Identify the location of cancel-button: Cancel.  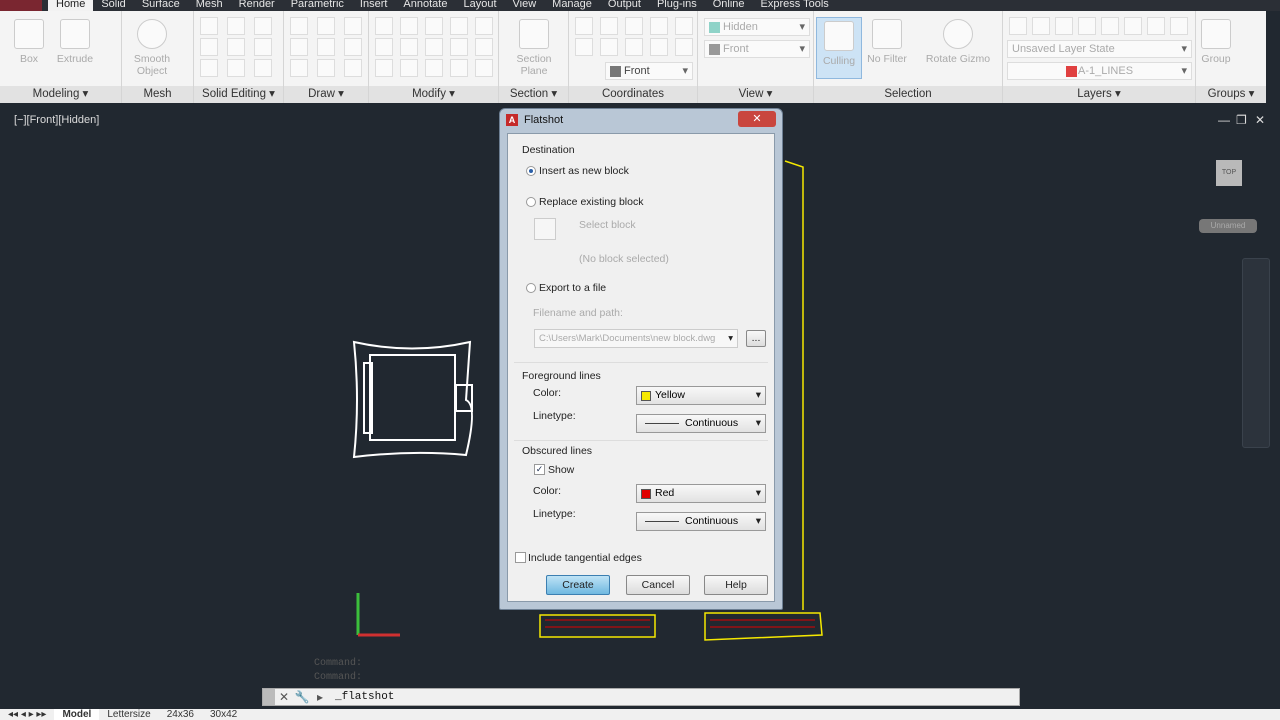
(658, 585).